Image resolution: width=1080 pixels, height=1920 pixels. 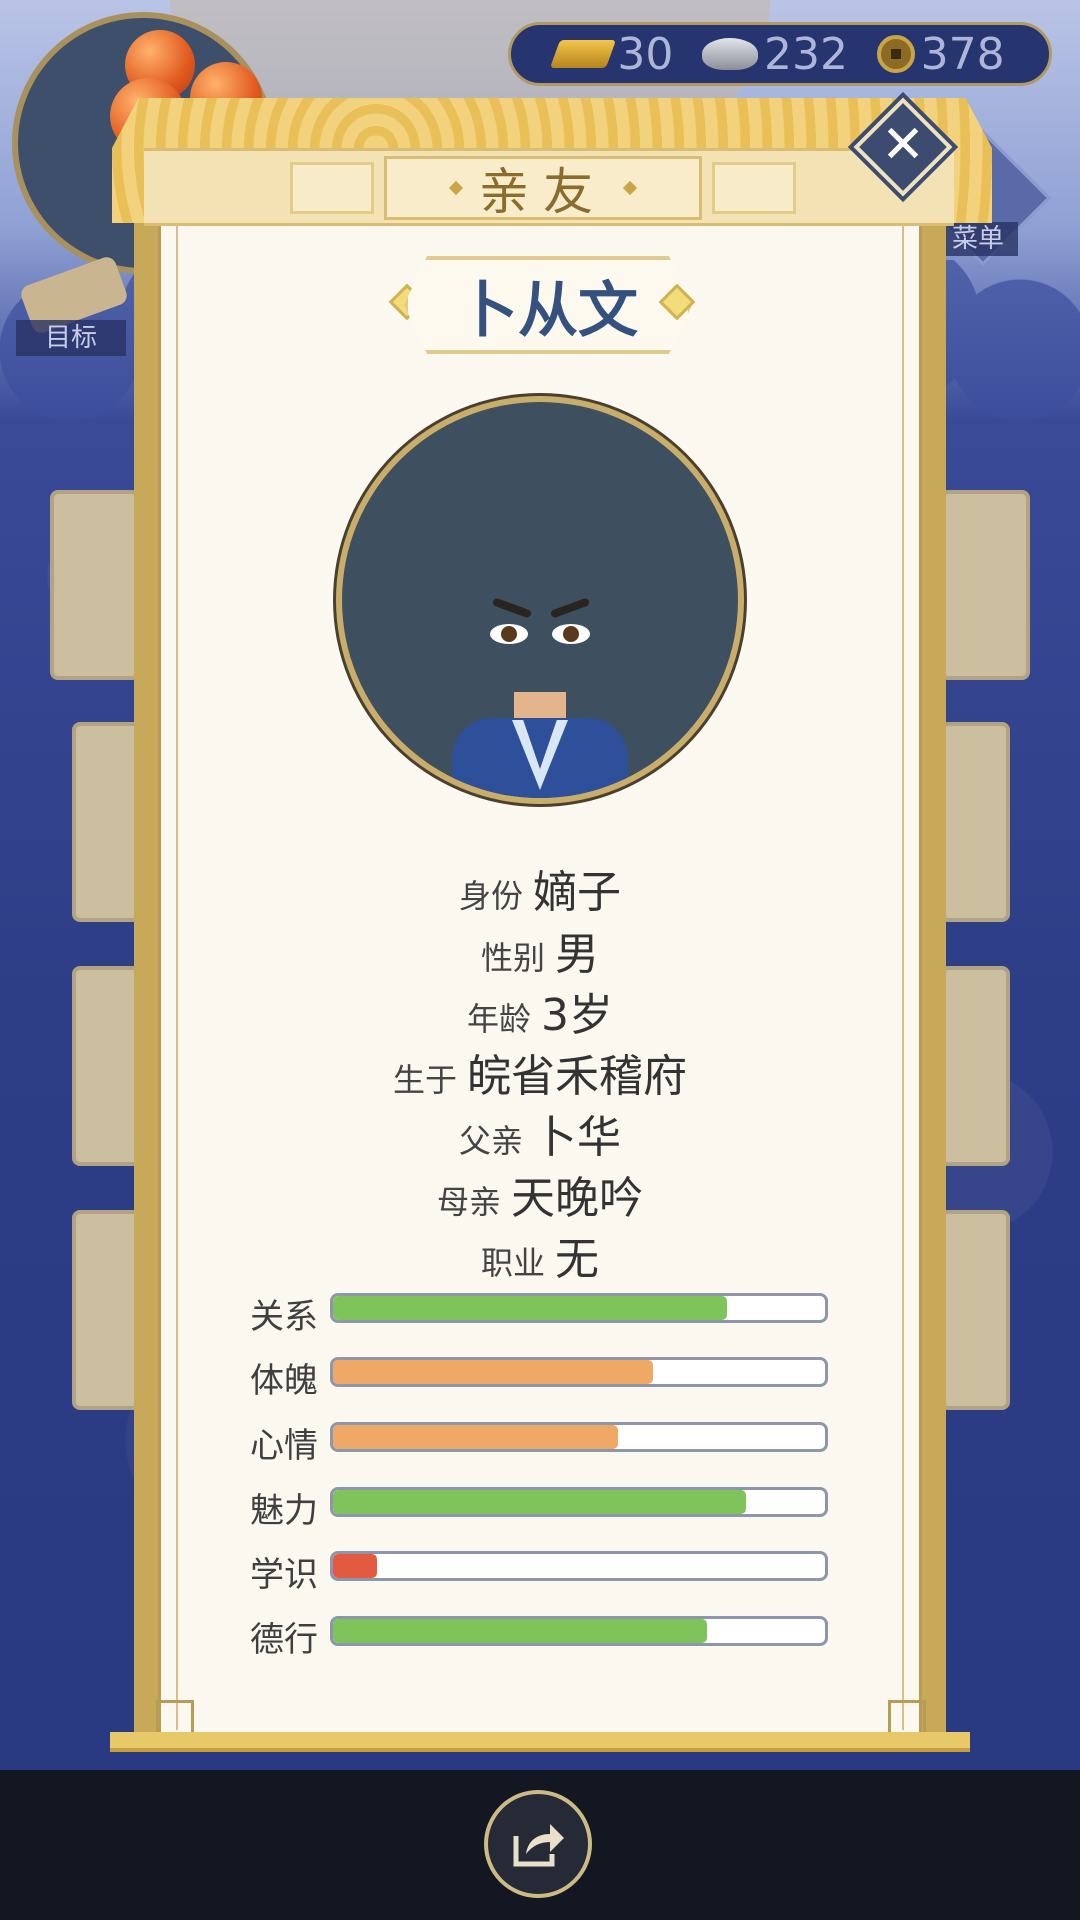 I want to click on goal-button-label: 目标, so click(x=71, y=338).